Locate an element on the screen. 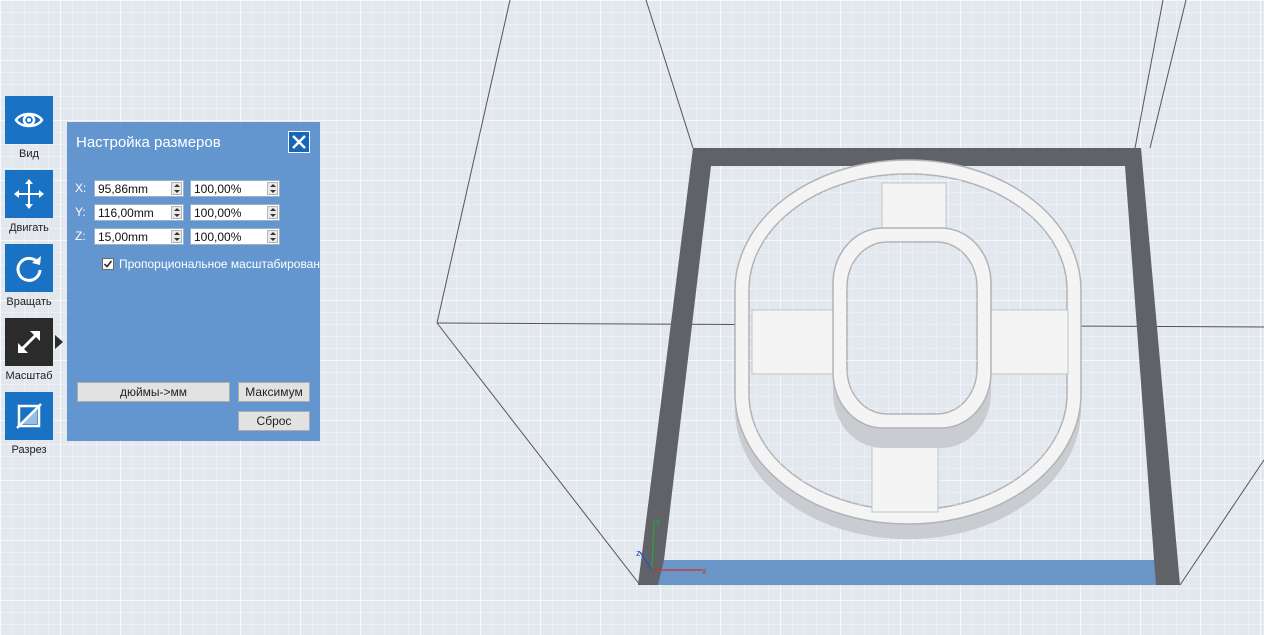  tool-cut: Разрез is located at coordinates (29, 424).